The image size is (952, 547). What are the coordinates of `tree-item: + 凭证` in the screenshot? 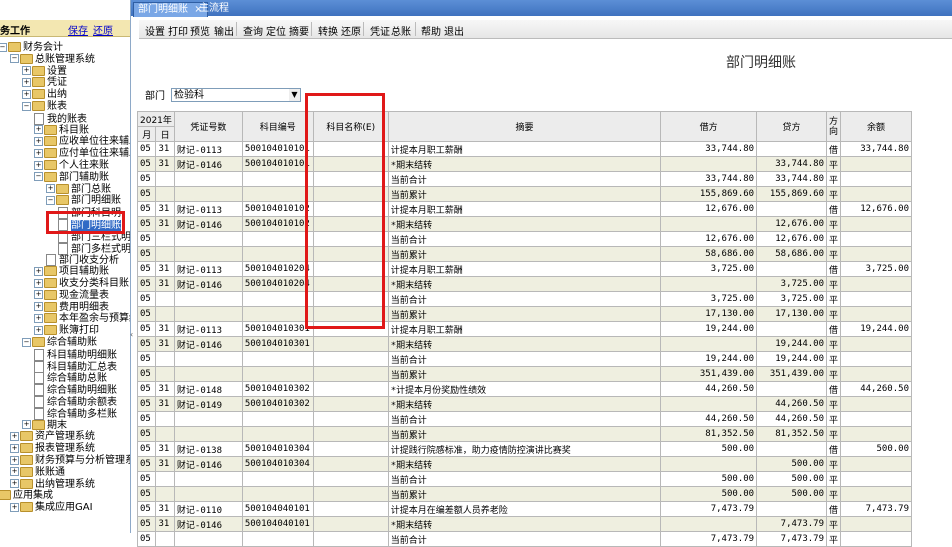 It's located at (44, 83).